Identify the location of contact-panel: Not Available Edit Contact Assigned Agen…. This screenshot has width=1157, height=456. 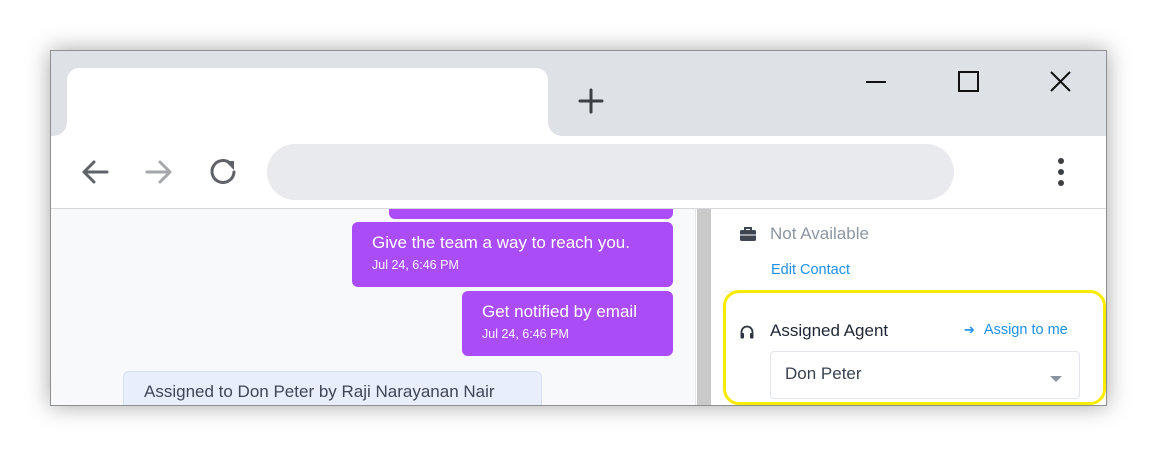
(909, 307).